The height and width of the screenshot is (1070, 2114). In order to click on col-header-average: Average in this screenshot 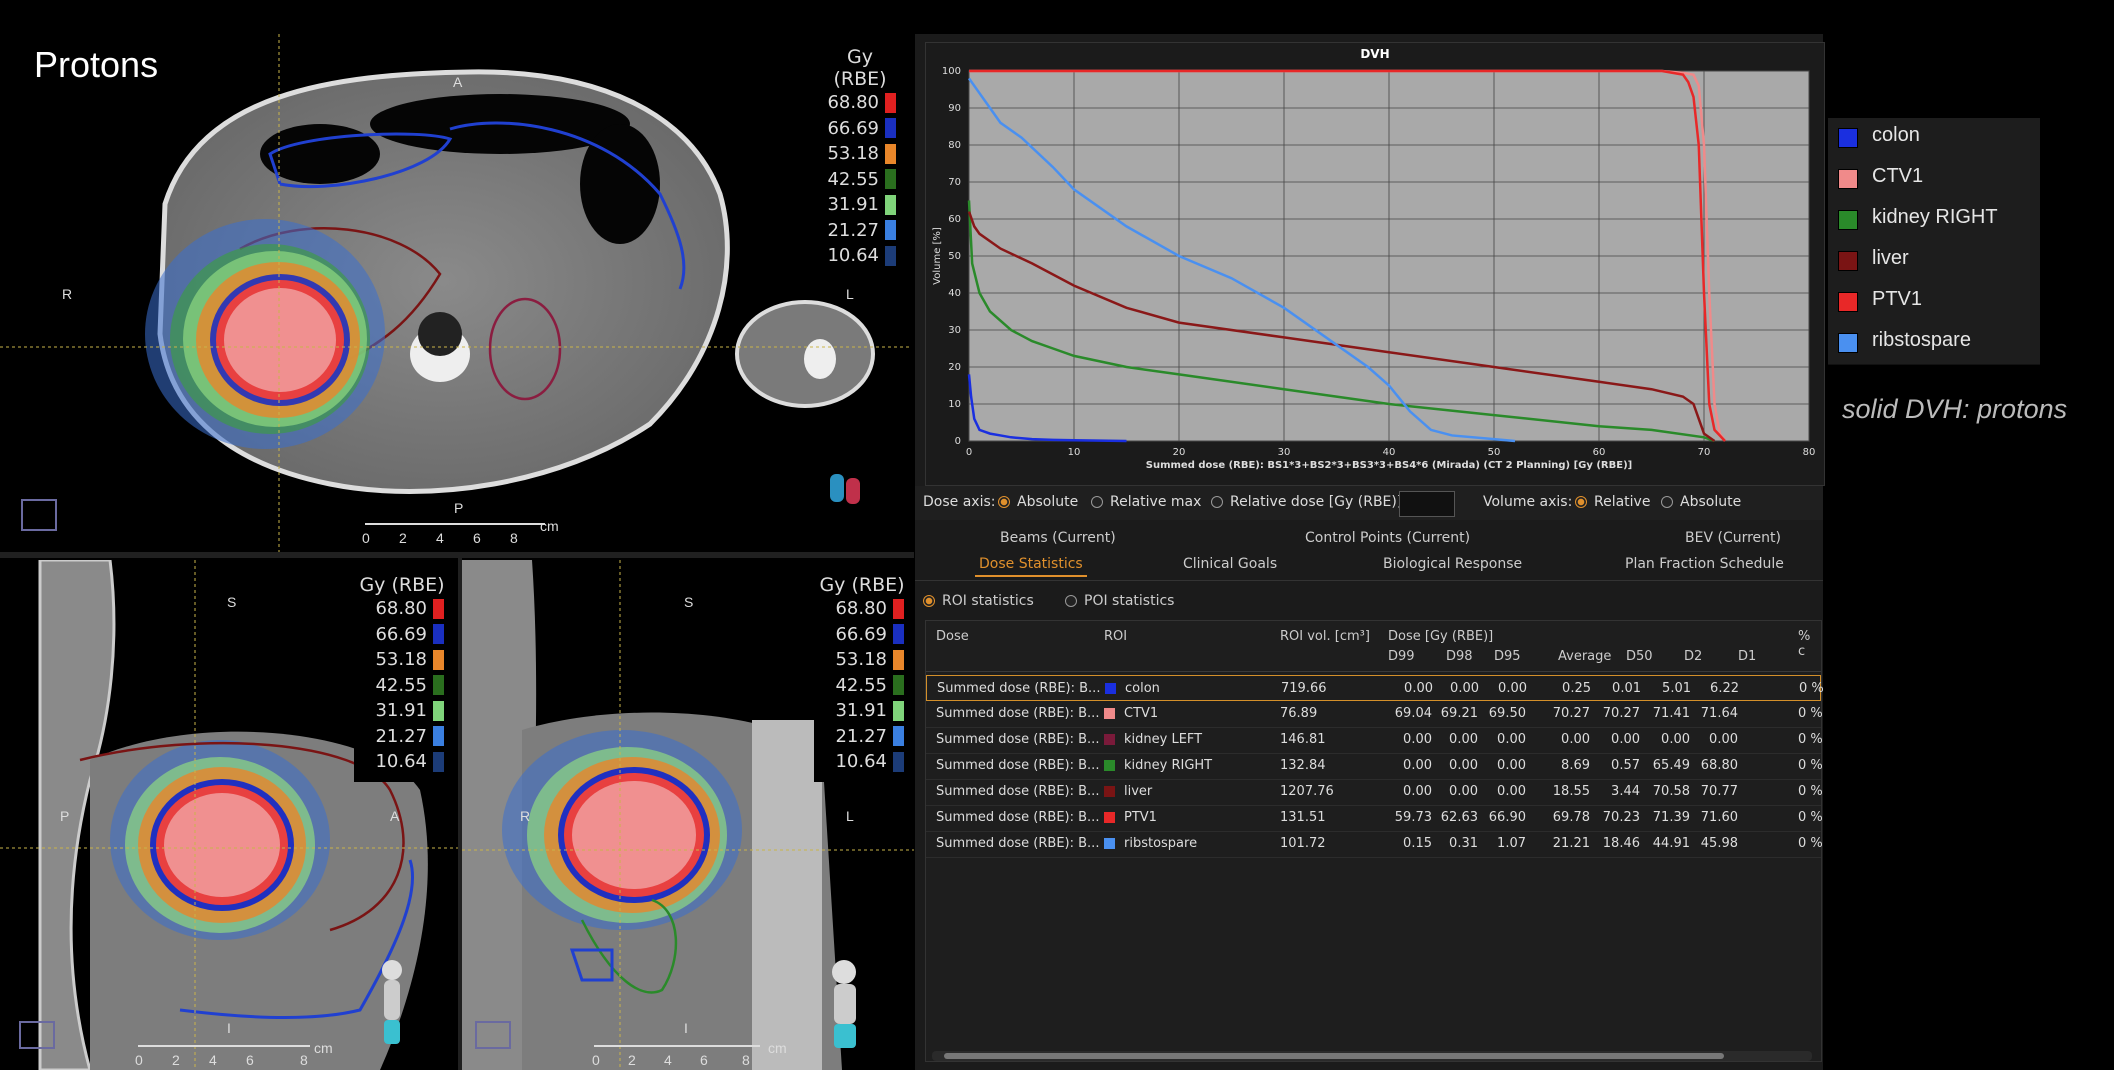, I will do `click(1584, 656)`.